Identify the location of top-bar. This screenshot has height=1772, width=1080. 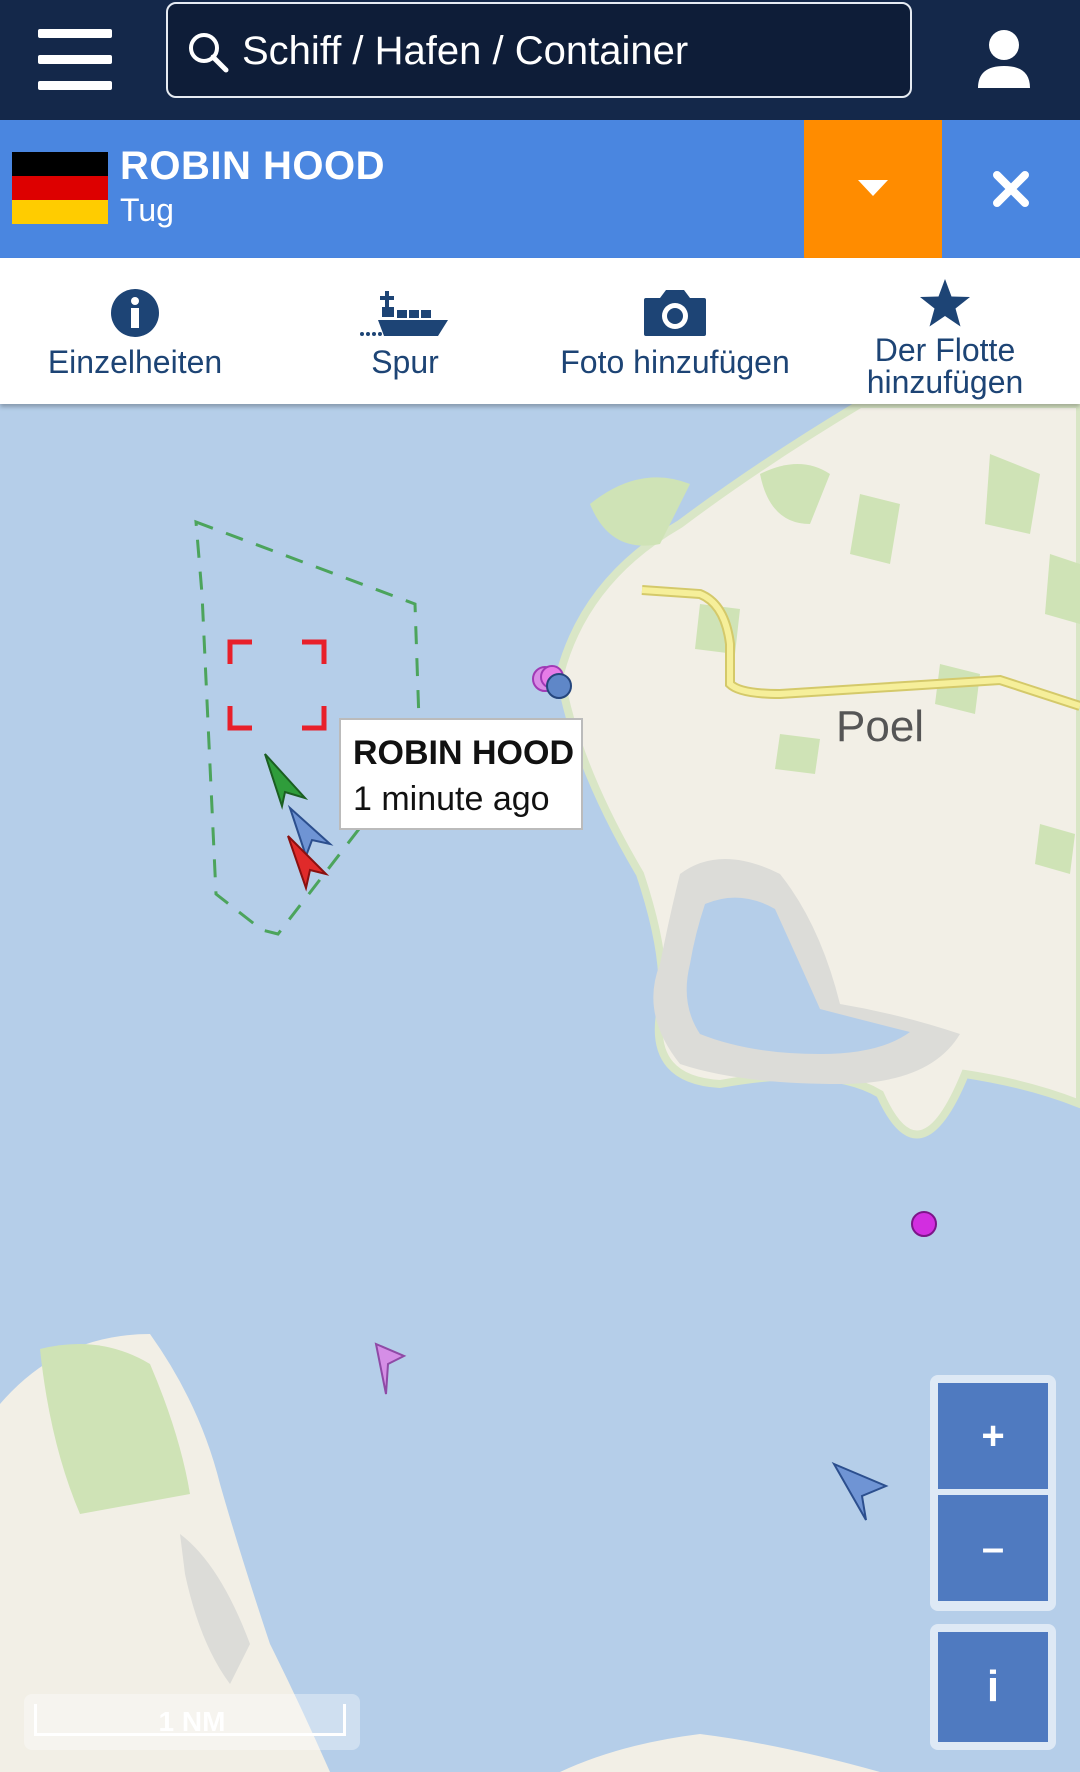
(540, 60).